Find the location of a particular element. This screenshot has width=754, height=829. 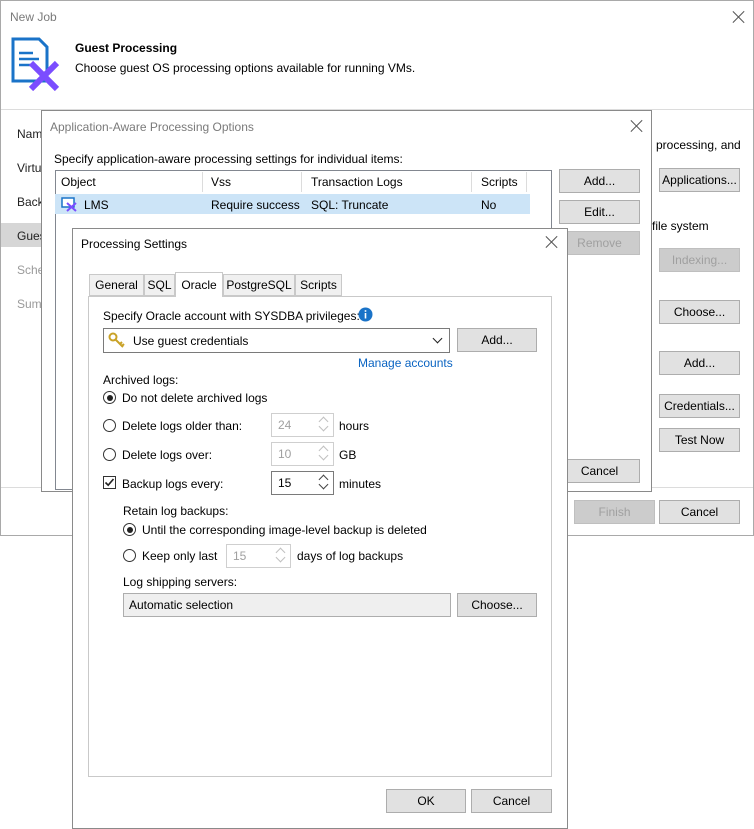

row-scripts: No is located at coordinates (489, 205).